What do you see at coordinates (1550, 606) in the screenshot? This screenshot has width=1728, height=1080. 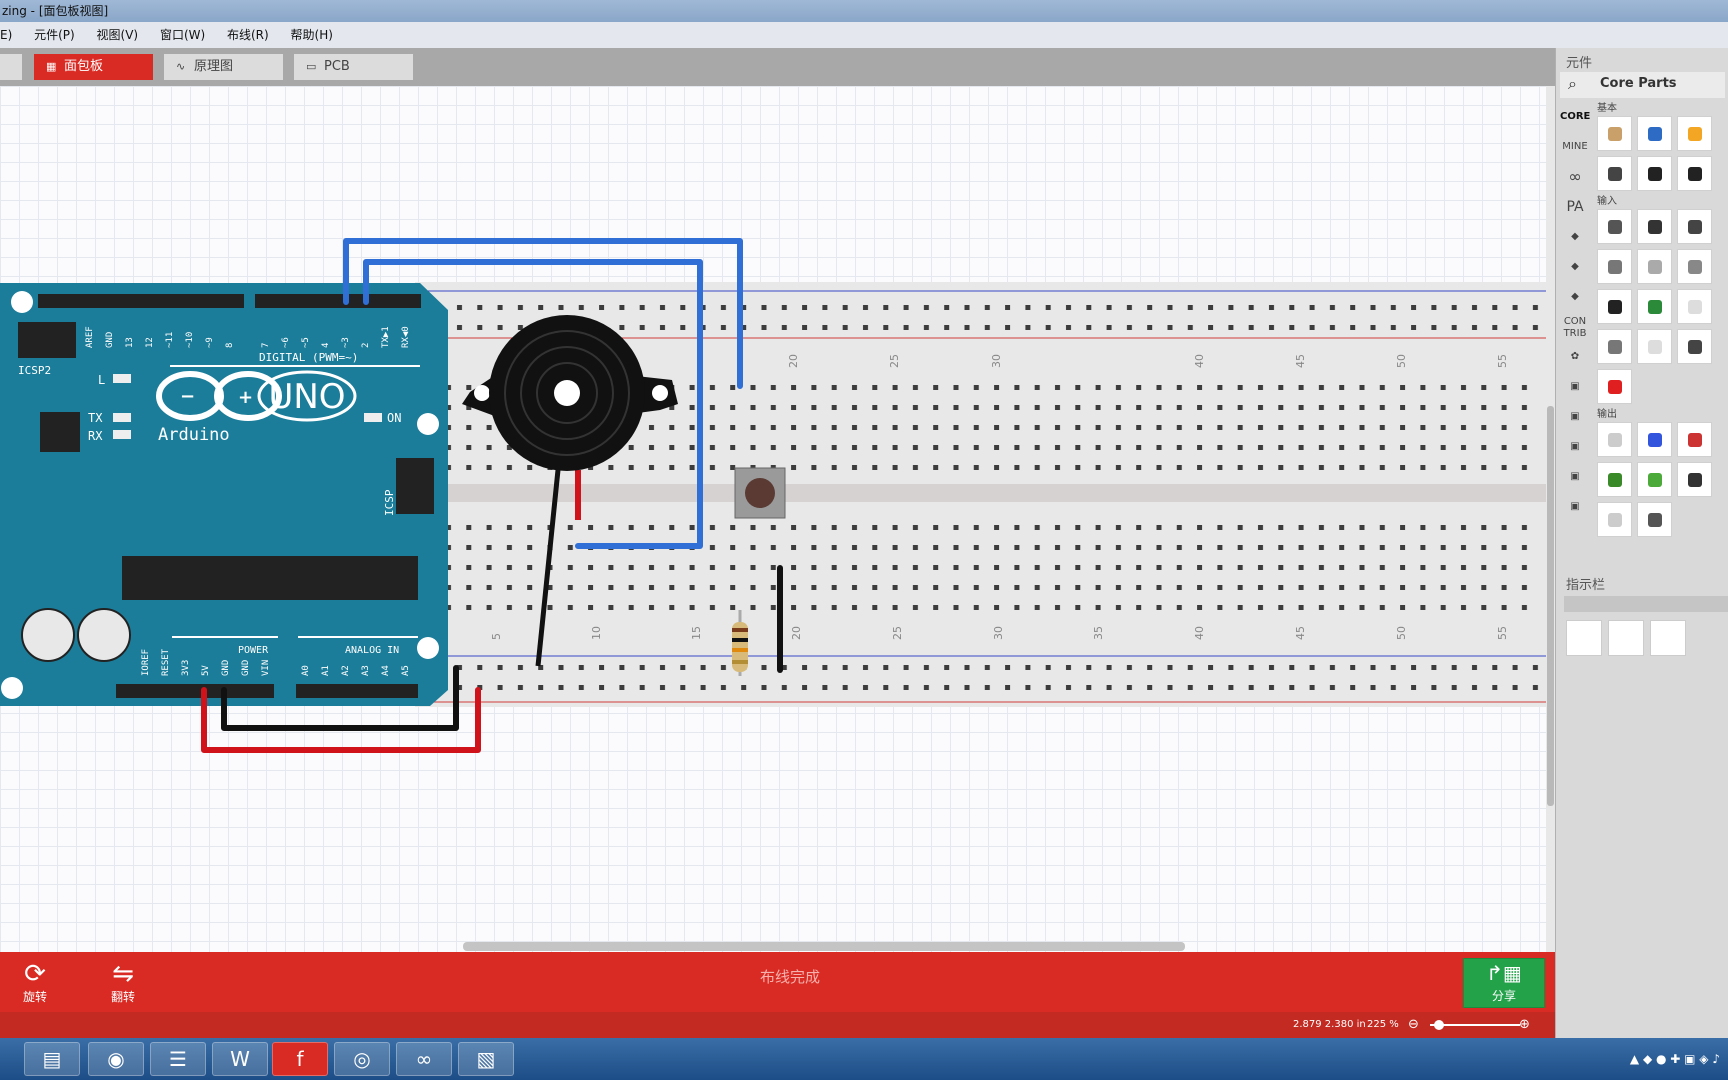 I see `vertical-scroll-thumb` at bounding box center [1550, 606].